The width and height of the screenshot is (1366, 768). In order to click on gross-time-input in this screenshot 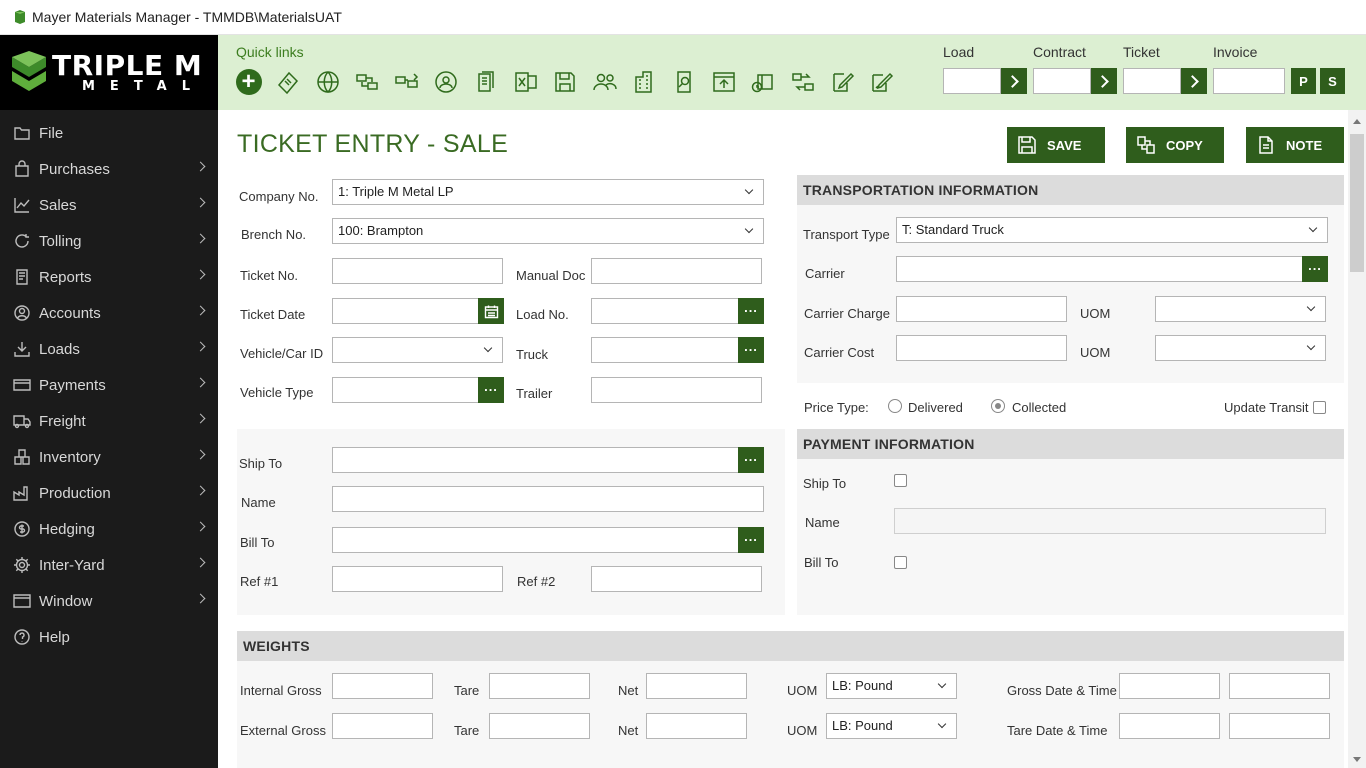, I will do `click(1279, 686)`.